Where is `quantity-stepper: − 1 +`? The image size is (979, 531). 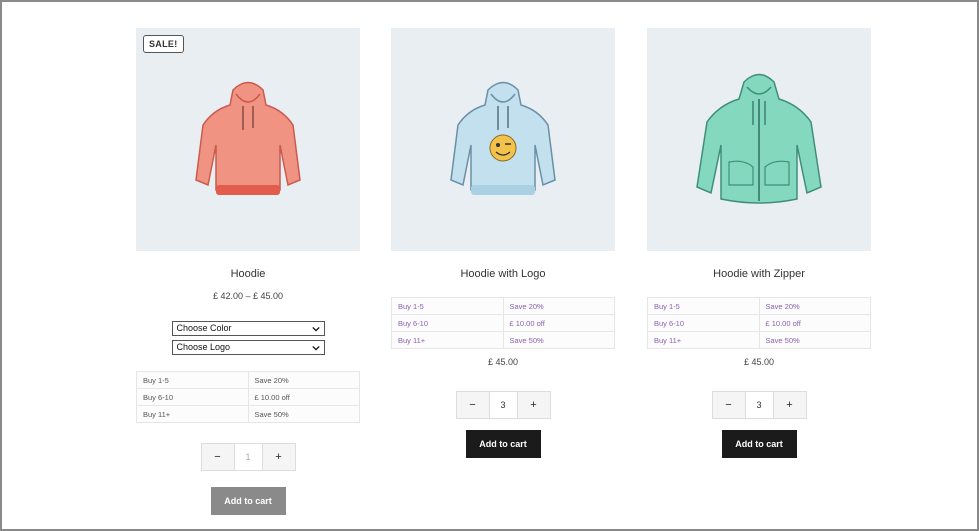
quantity-stepper: − 1 + is located at coordinates (248, 457).